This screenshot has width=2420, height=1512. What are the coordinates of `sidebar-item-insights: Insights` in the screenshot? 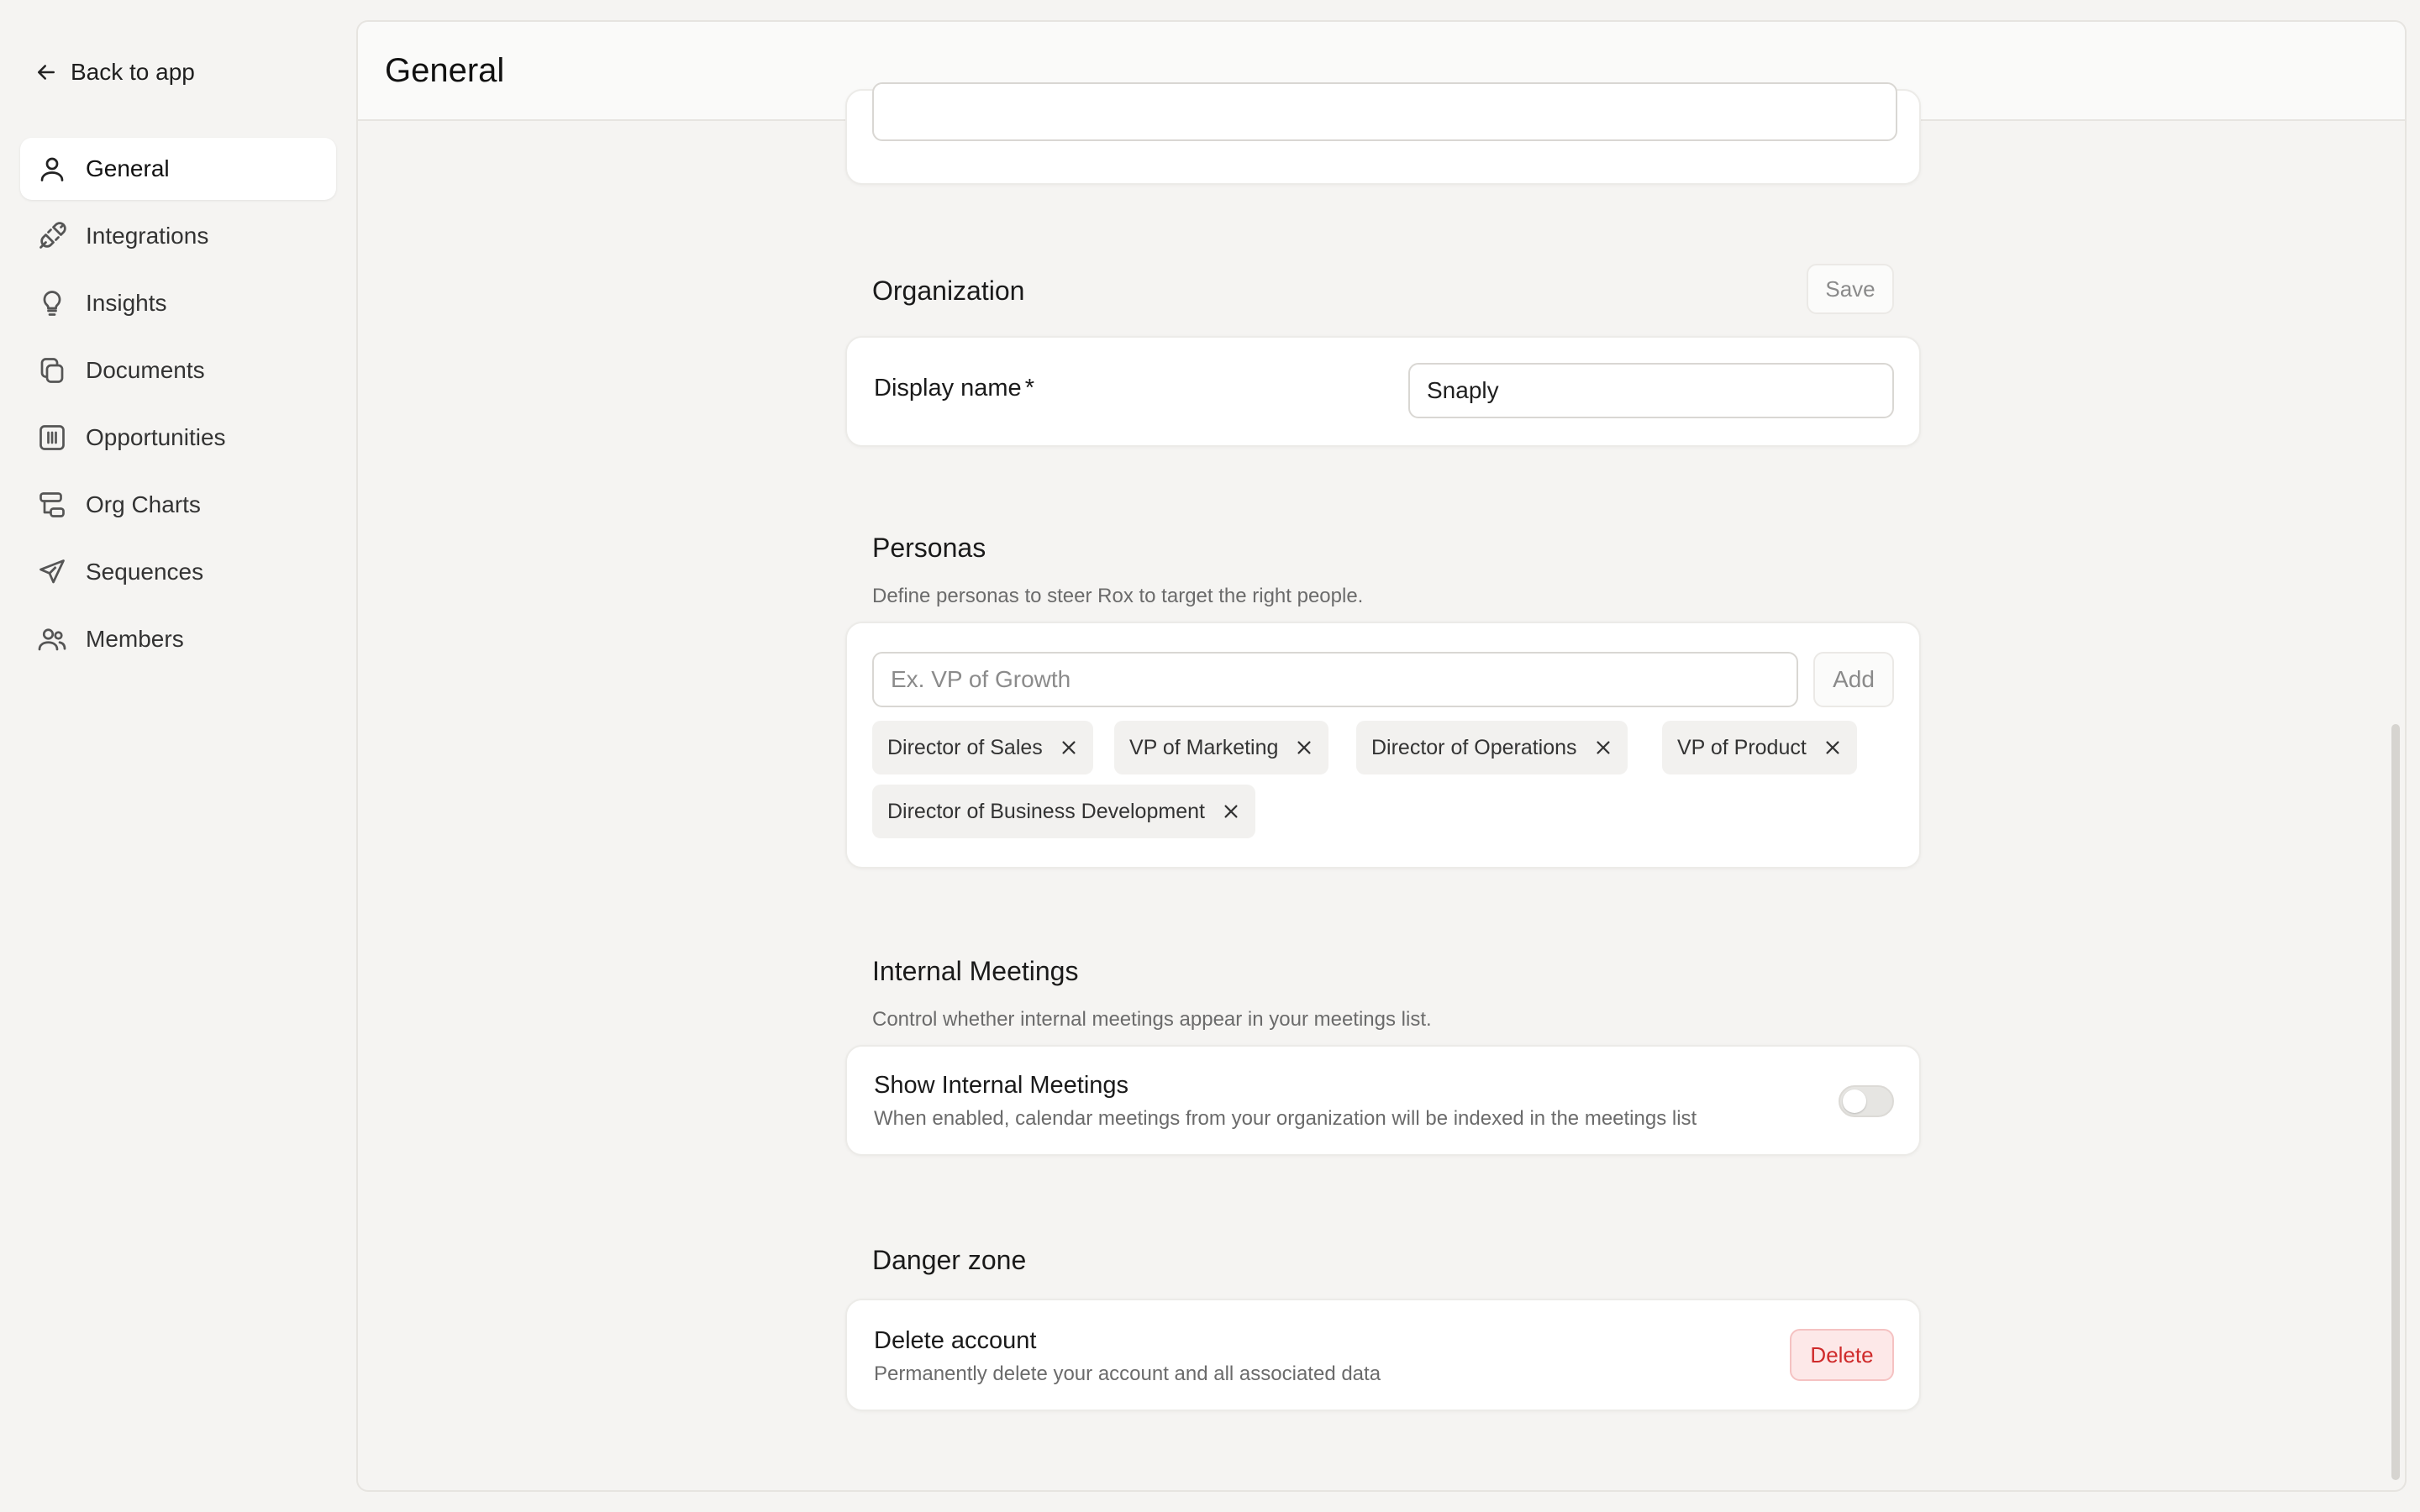 It's located at (178, 303).